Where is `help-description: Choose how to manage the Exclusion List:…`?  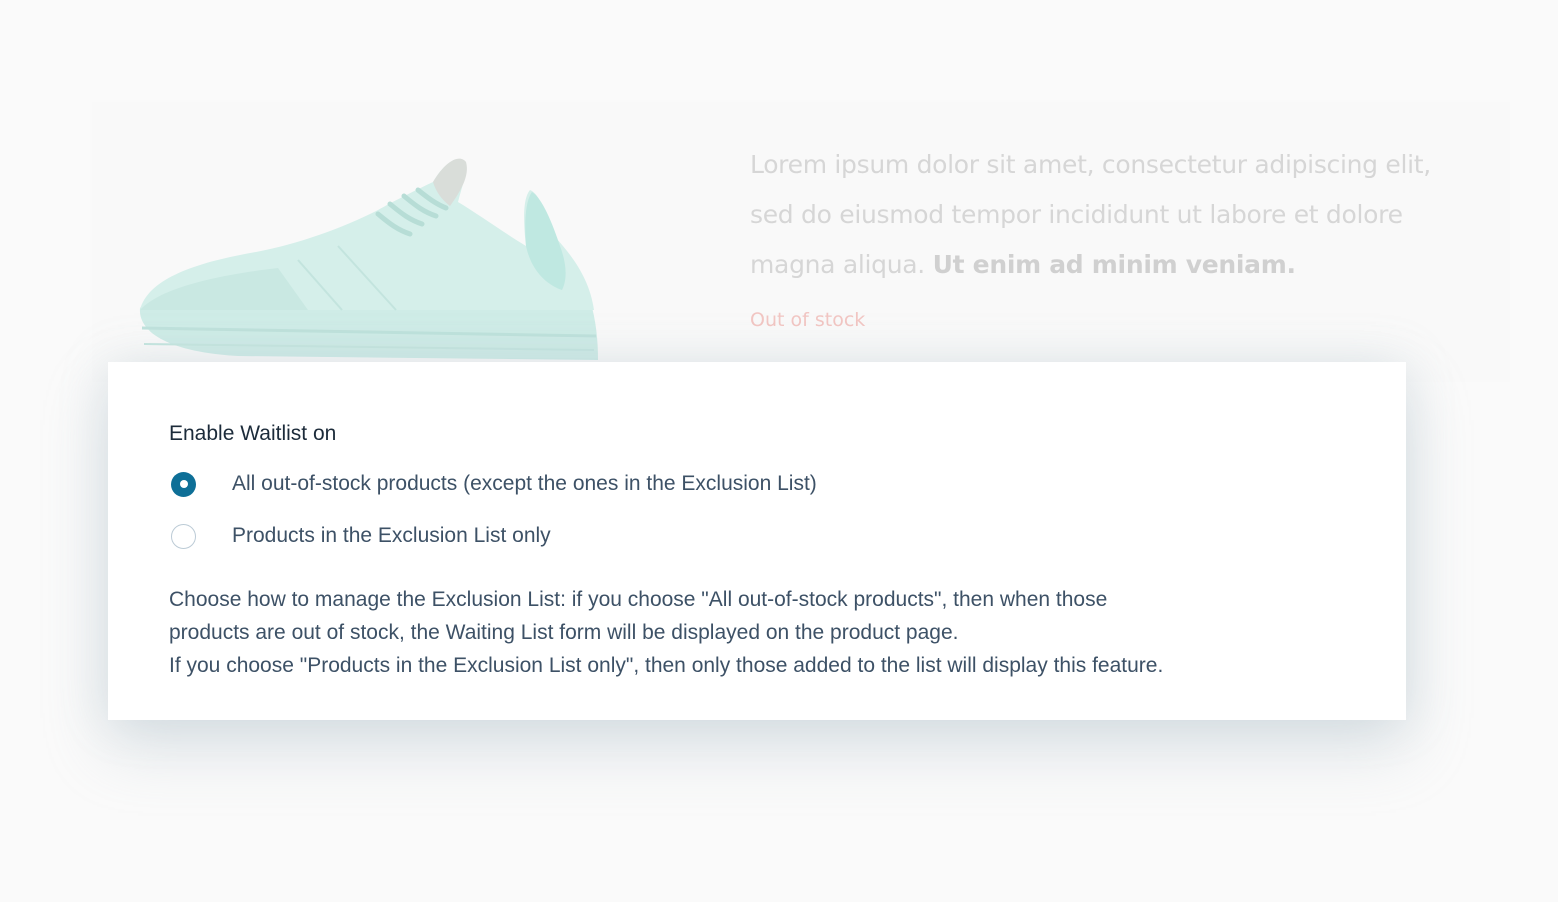
help-description: Choose how to manage the Exclusion List:… is located at coordinates (769, 632).